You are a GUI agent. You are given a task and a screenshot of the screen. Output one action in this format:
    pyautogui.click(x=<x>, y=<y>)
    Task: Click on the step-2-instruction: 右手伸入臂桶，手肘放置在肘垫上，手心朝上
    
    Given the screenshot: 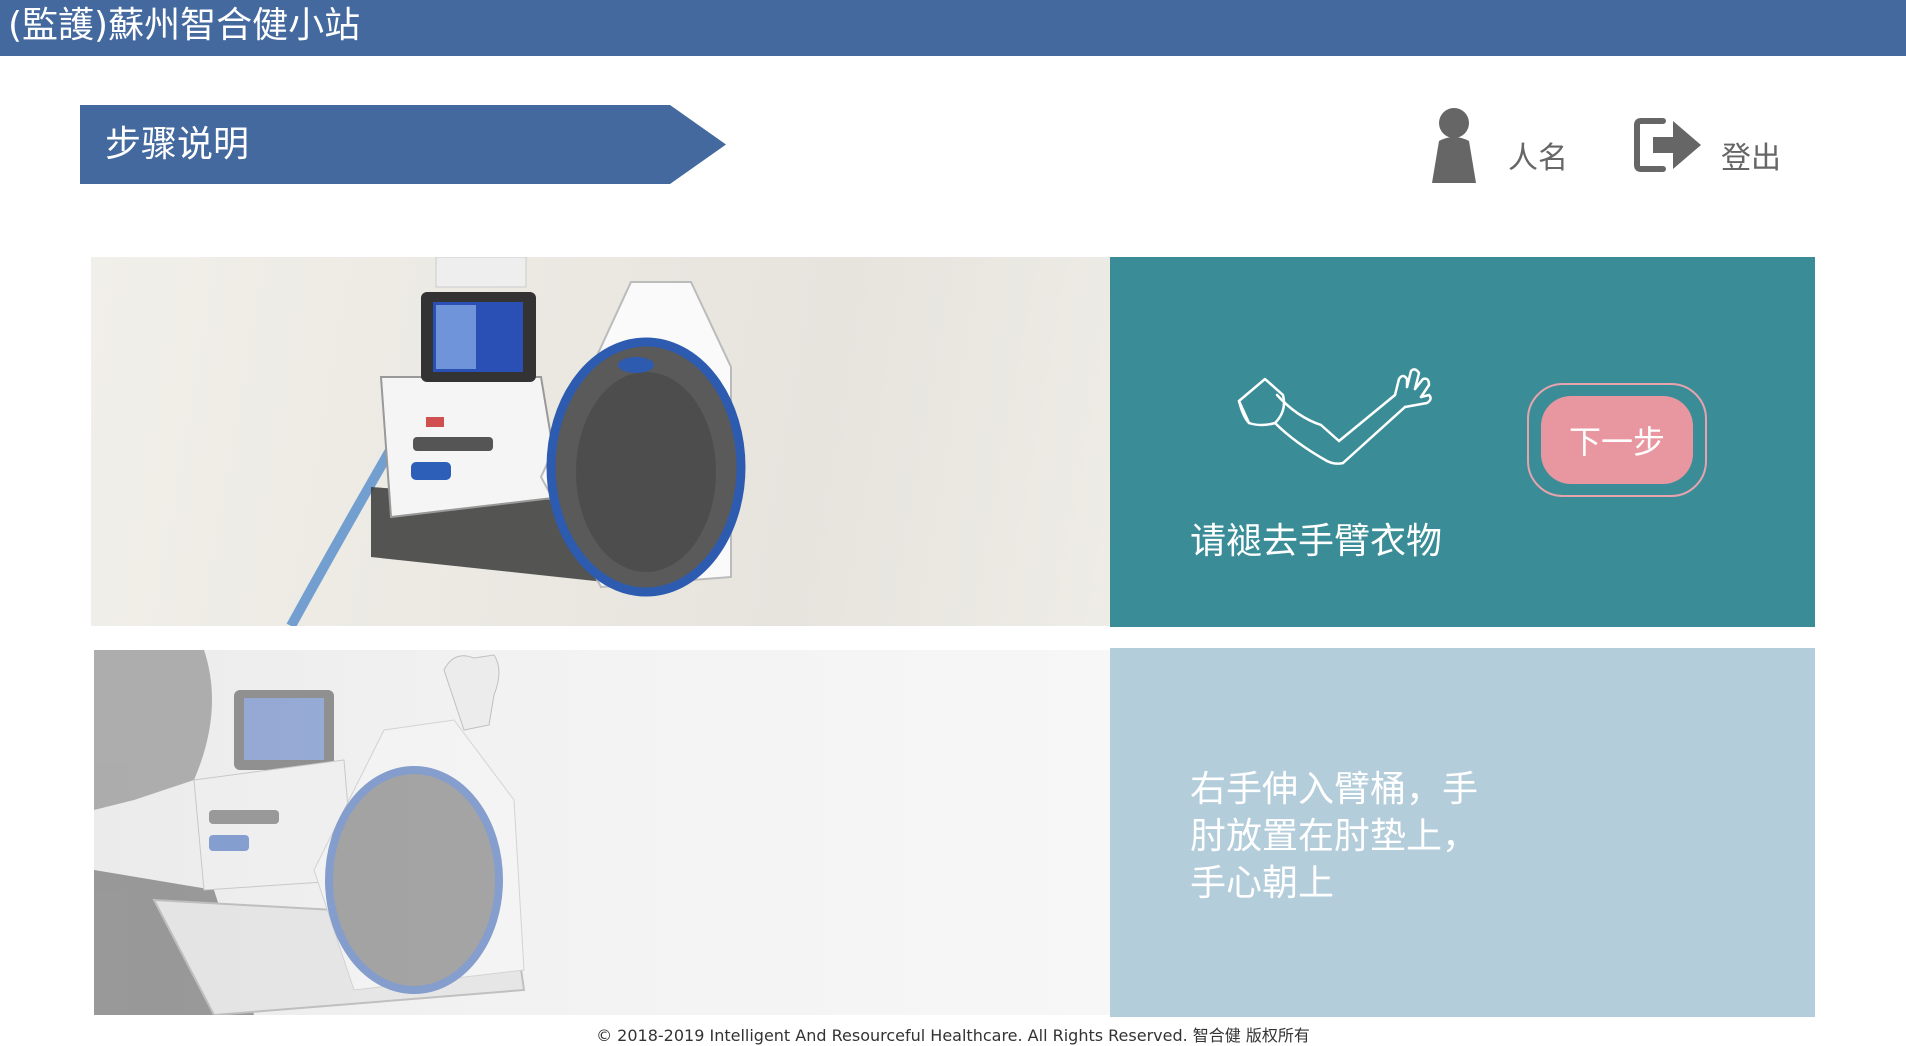 What is the action you would take?
    pyautogui.click(x=1334, y=836)
    